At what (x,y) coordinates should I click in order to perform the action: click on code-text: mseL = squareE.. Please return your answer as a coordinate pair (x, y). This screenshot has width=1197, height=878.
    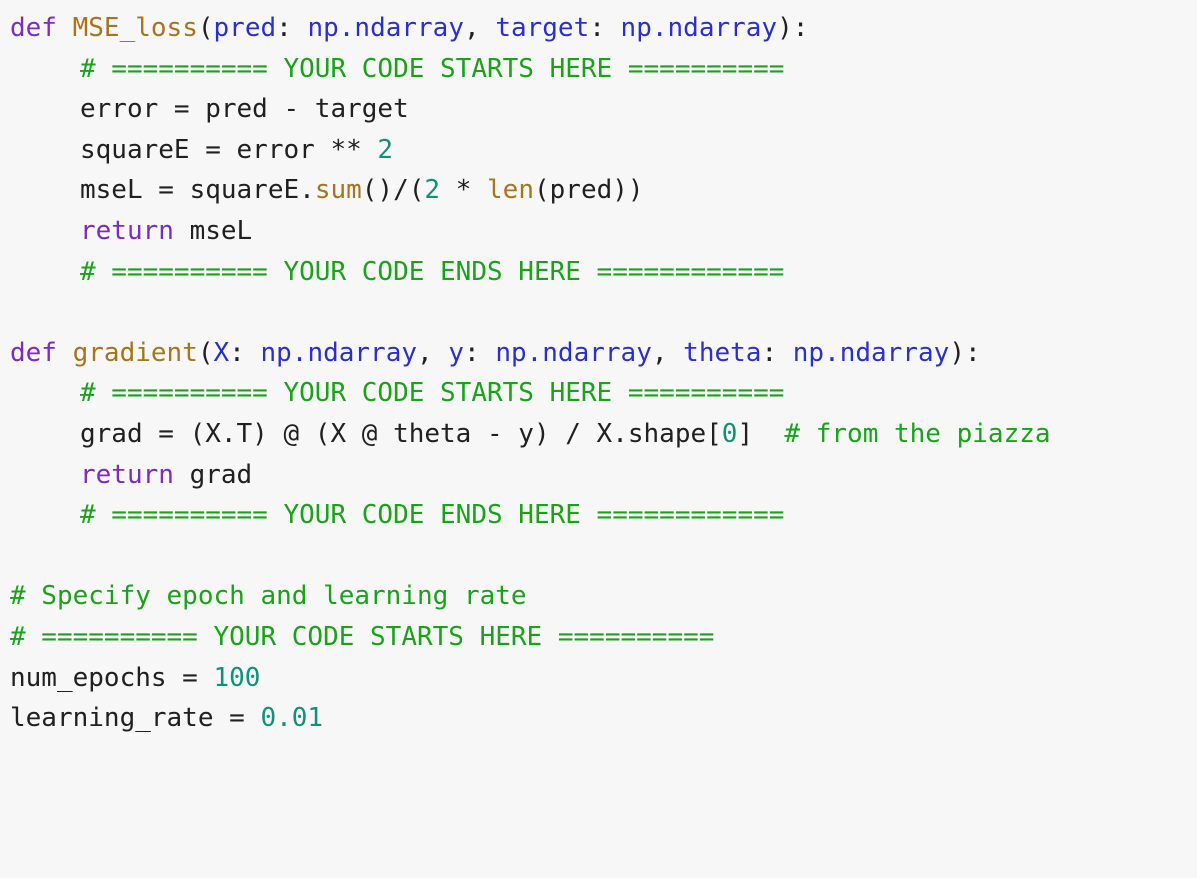
    Looking at the image, I should click on (197, 190).